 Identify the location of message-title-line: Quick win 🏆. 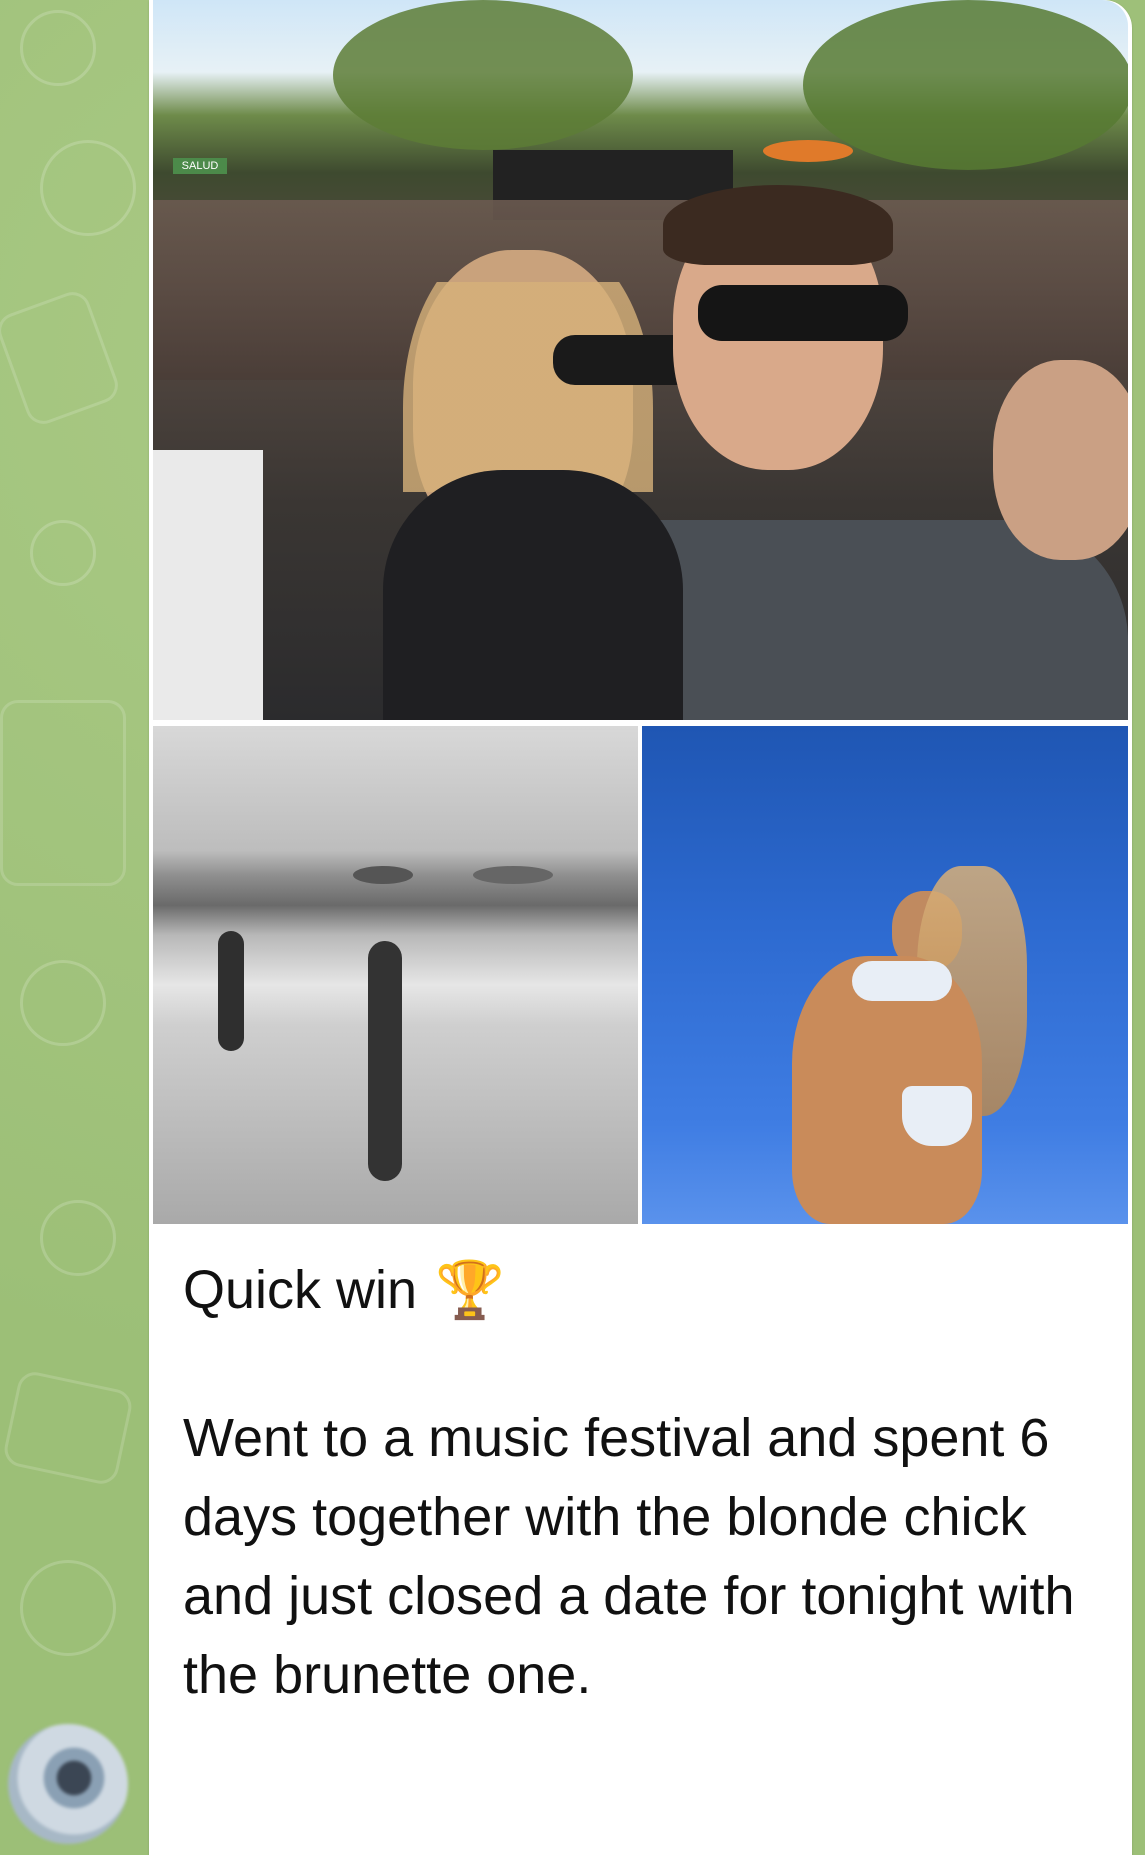
(643, 1290).